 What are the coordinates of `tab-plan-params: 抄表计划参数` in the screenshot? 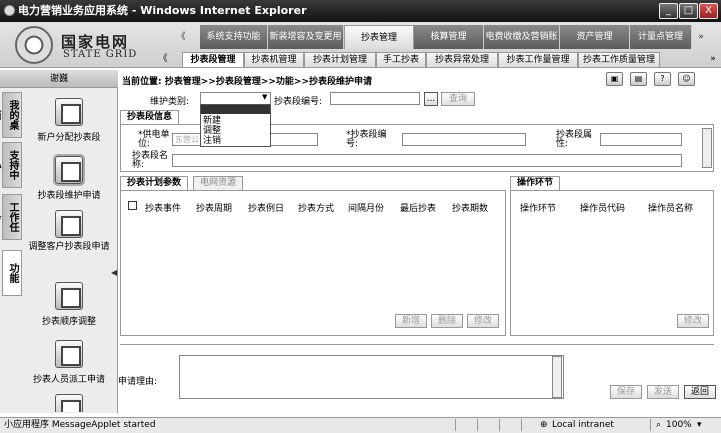 It's located at (154, 183).